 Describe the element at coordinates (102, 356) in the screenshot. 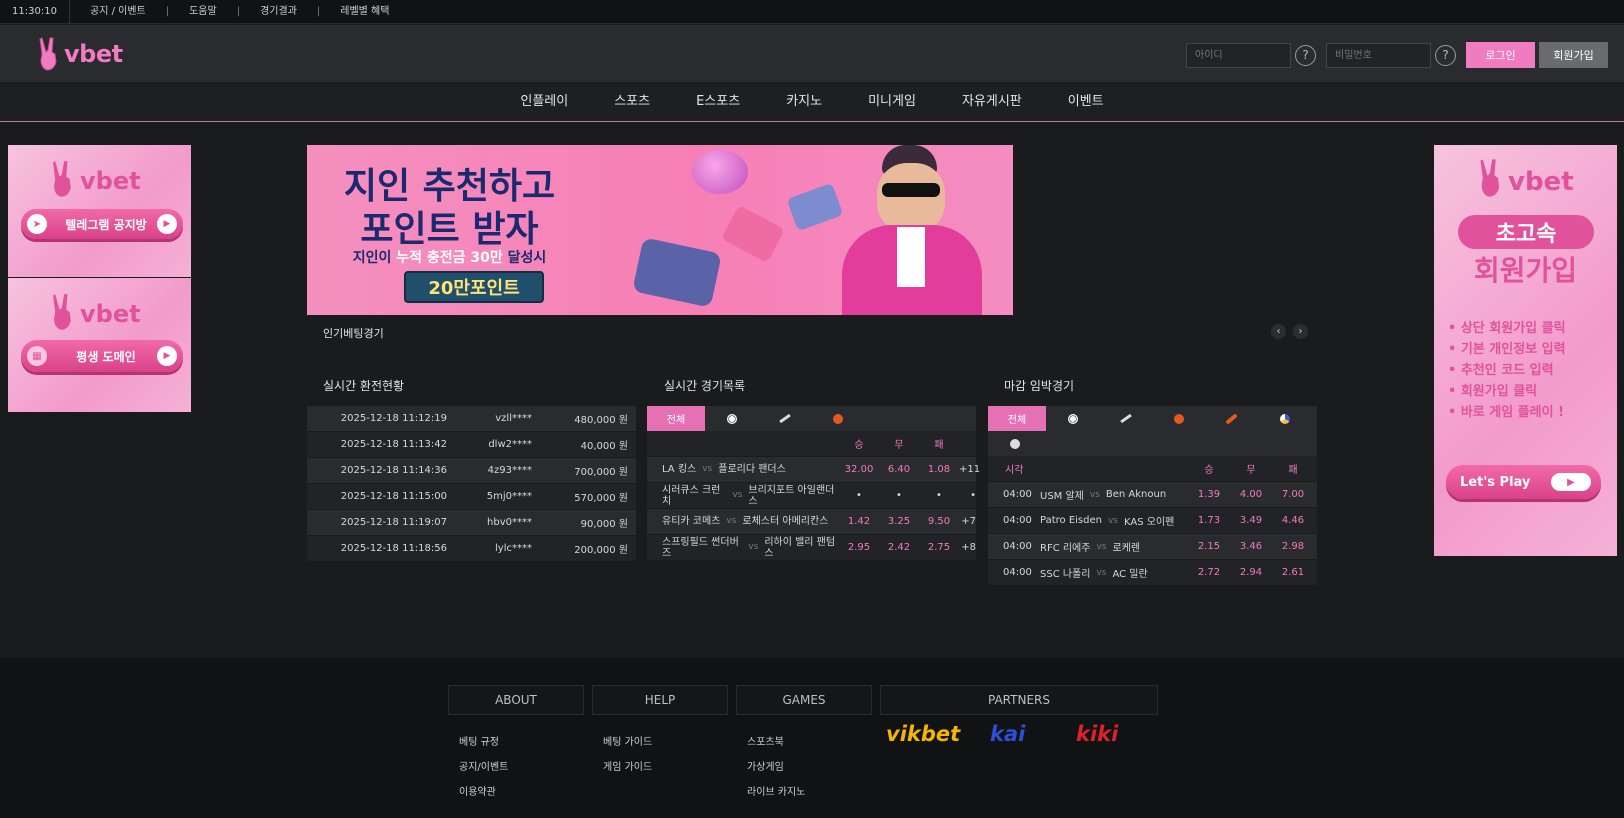

I see `domain-pill: ▦ 평생 도메인 ▶` at that location.